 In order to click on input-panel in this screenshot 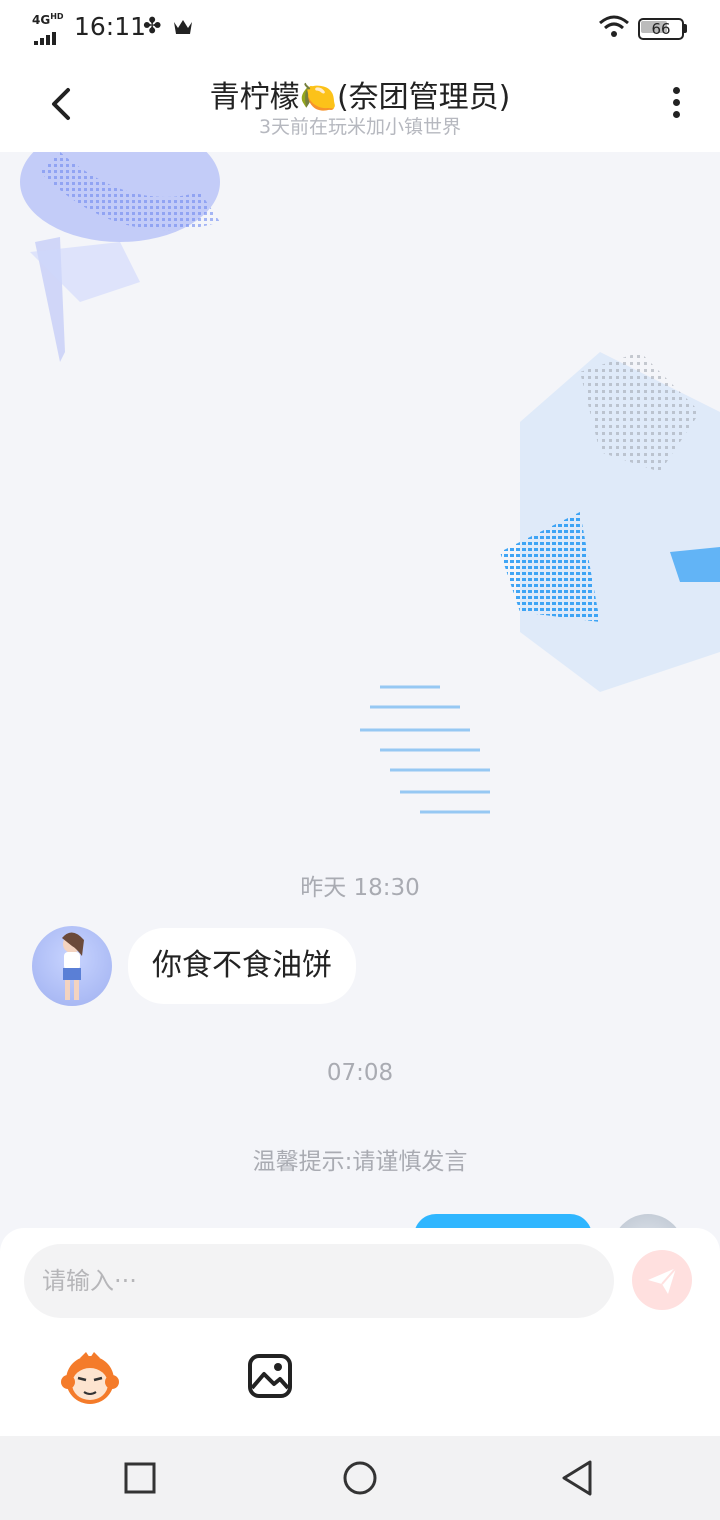, I will do `click(360, 1332)`.